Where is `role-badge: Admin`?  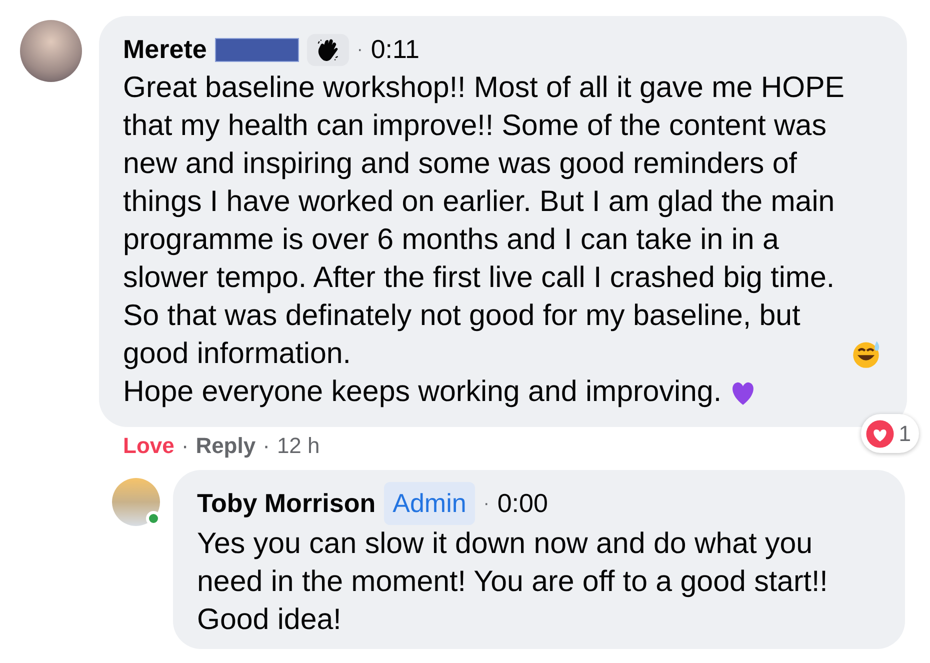
role-badge: Admin is located at coordinates (430, 503).